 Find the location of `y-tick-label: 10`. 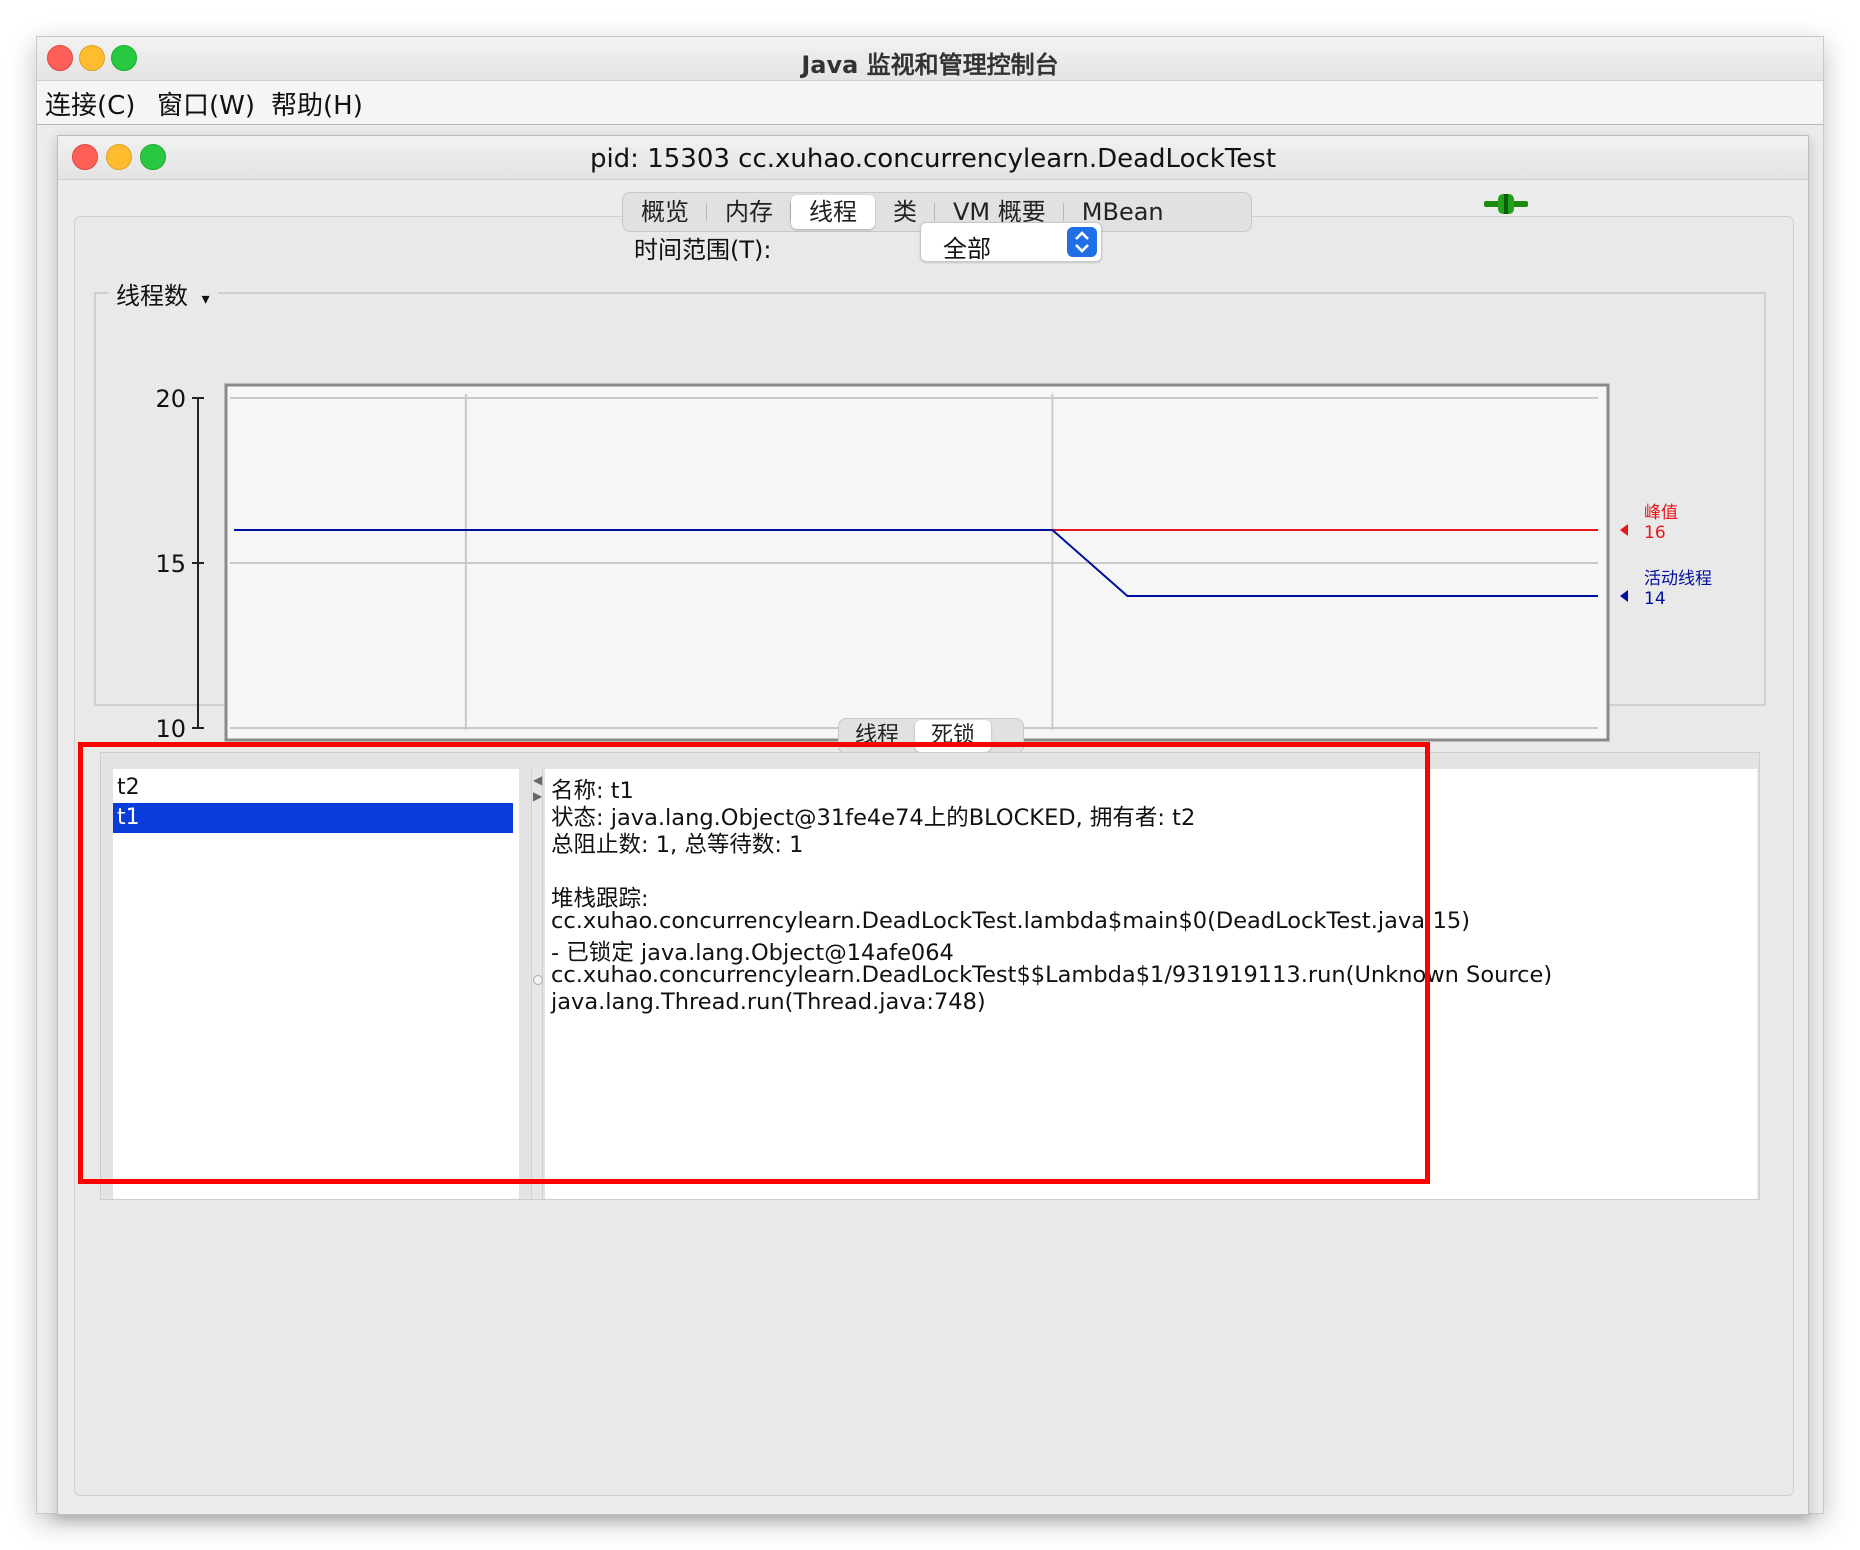

y-tick-label: 10 is located at coordinates (170, 729).